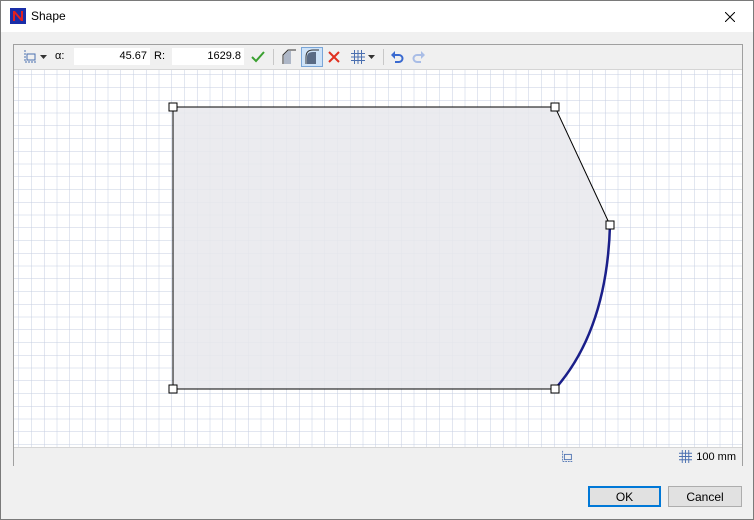 The width and height of the screenshot is (754, 520). I want to click on n-logo-icon, so click(18, 16).